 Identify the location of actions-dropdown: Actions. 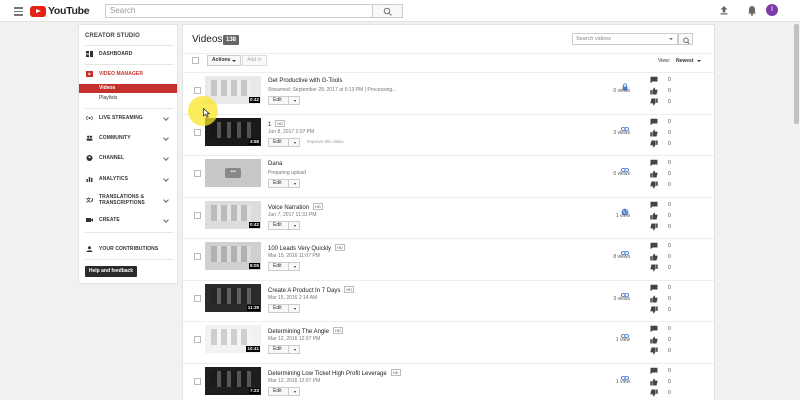
(224, 60).